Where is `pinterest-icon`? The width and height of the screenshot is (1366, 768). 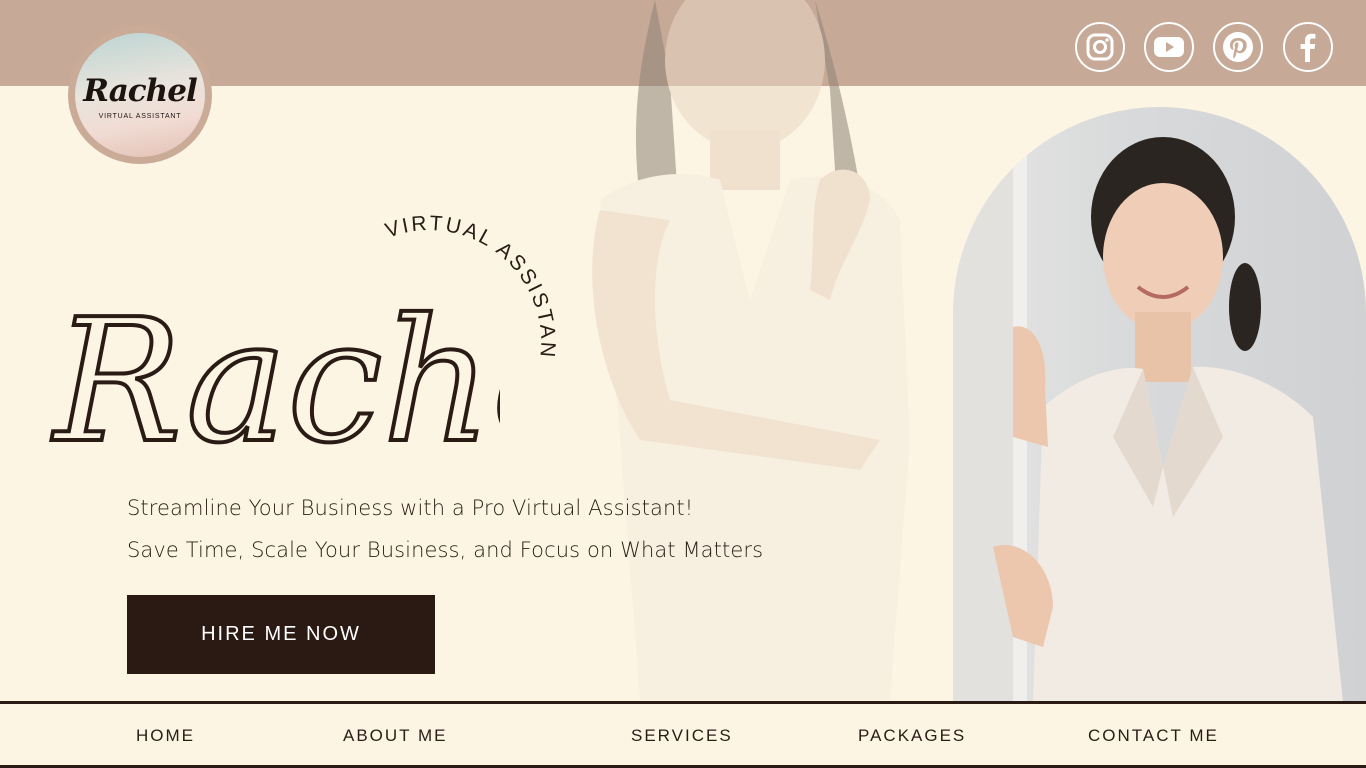 pinterest-icon is located at coordinates (1238, 47).